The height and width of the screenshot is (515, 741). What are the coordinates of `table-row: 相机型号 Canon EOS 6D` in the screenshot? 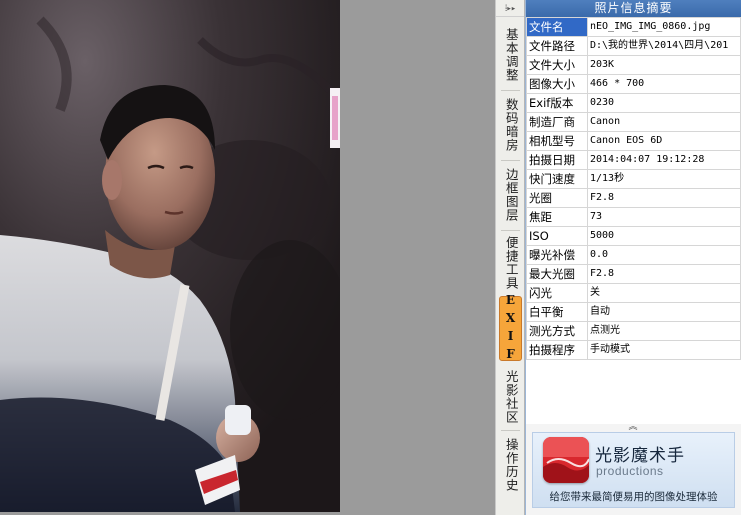 It's located at (633, 141).